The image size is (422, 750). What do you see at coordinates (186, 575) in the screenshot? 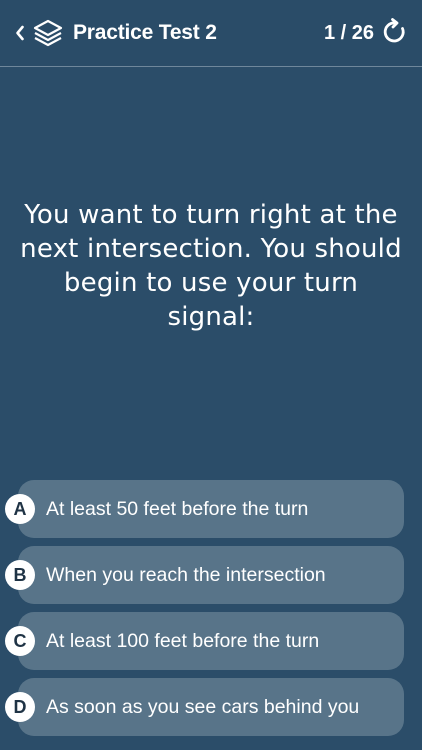
I see `answer-text: When you reach the intersection` at bounding box center [186, 575].